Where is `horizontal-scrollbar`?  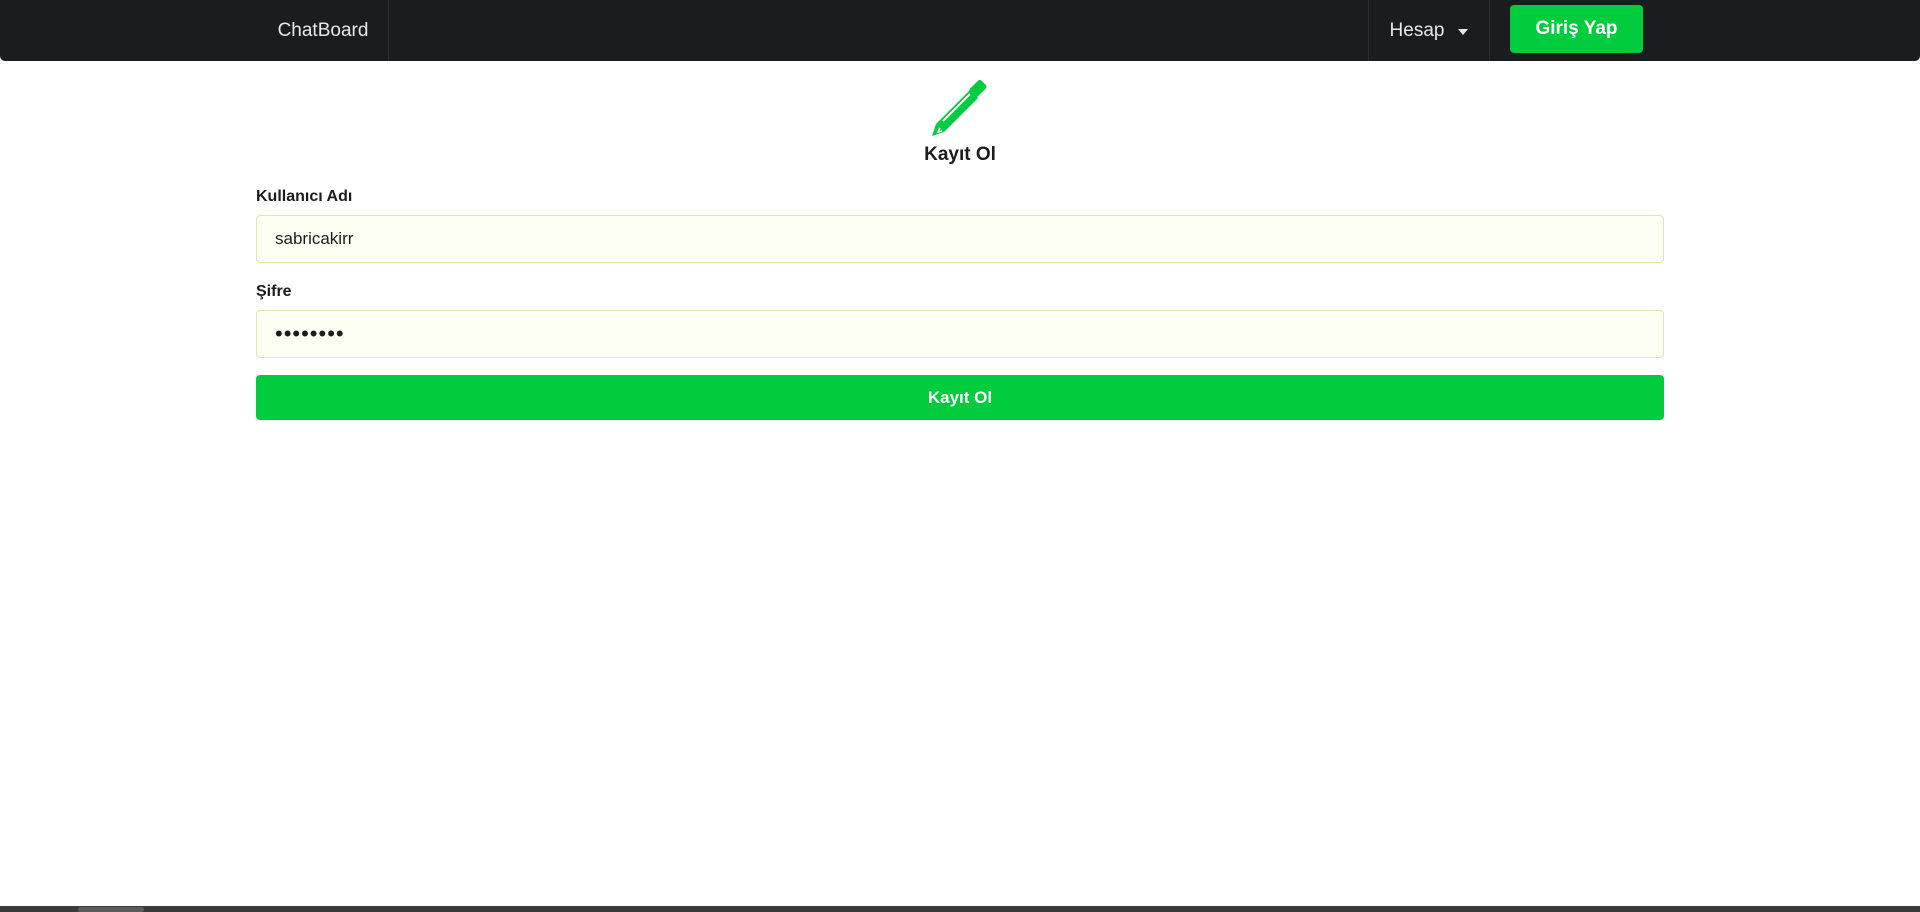 horizontal-scrollbar is located at coordinates (960, 909).